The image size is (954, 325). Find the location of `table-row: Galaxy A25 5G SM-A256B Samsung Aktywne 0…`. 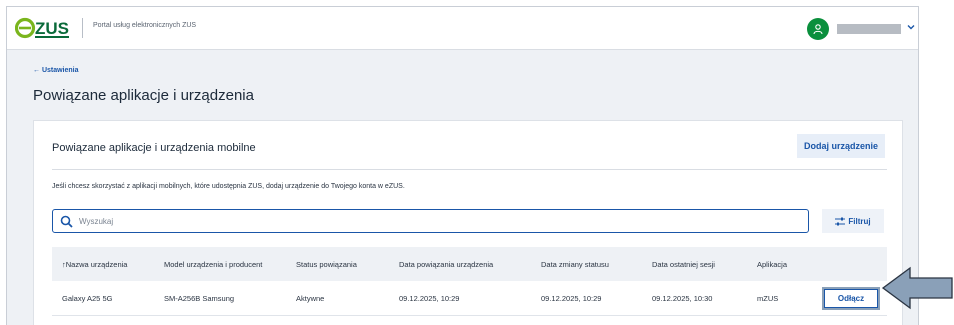

table-row: Galaxy A25 5G SM-A256B Samsung Aktywne 0… is located at coordinates (469, 298).